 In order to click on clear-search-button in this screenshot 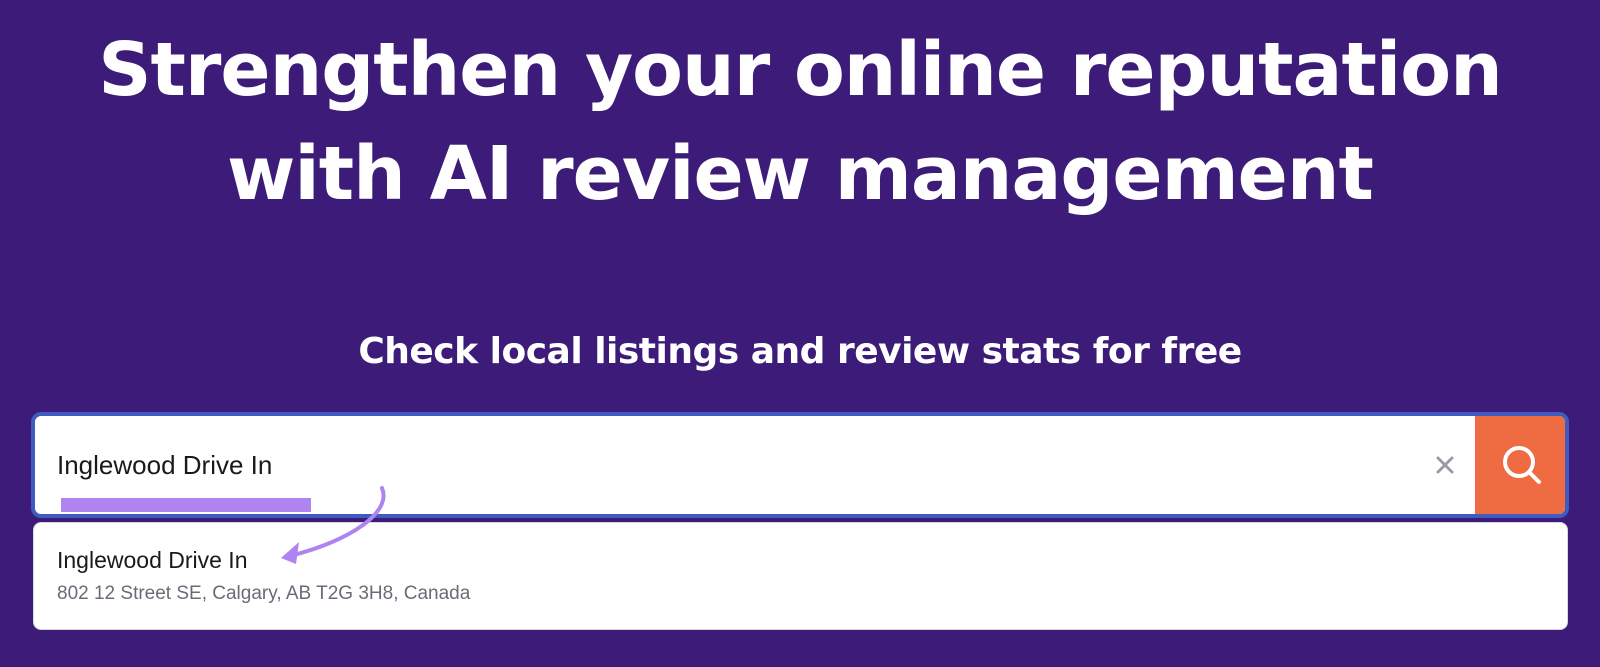, I will do `click(1445, 465)`.